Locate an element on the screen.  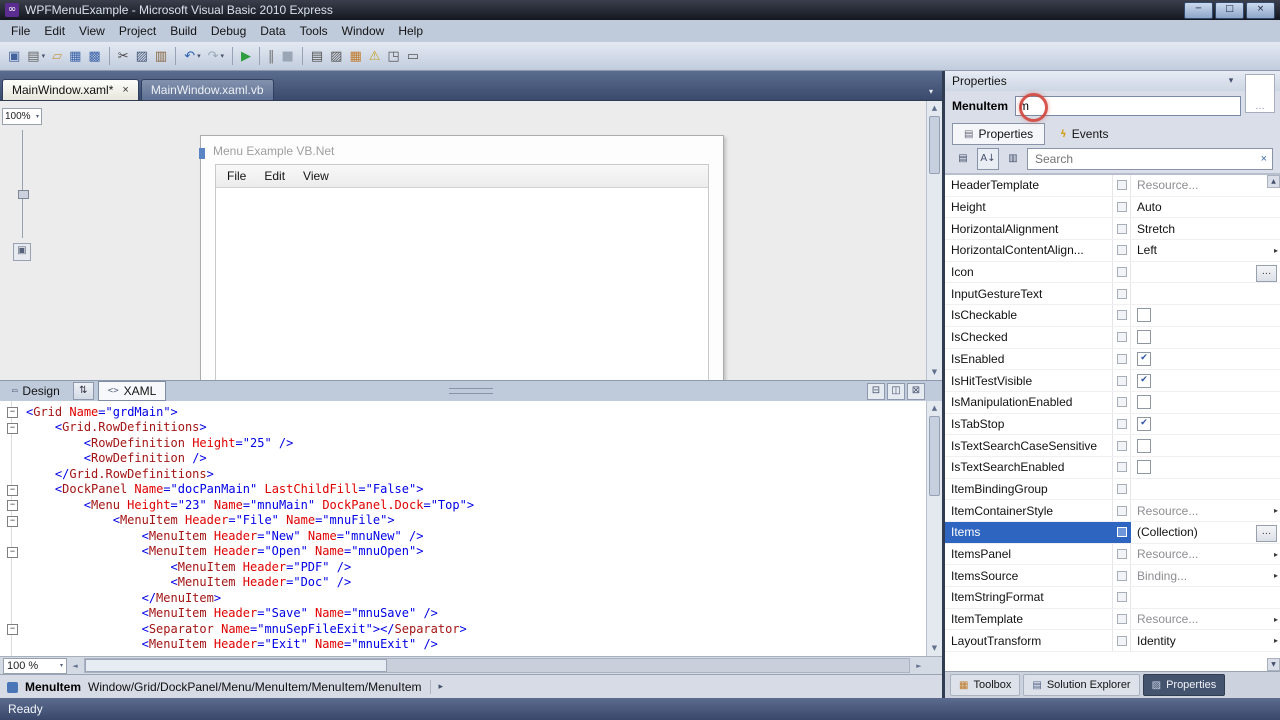
menu-item-edit: Edit is located at coordinates (54, 31).